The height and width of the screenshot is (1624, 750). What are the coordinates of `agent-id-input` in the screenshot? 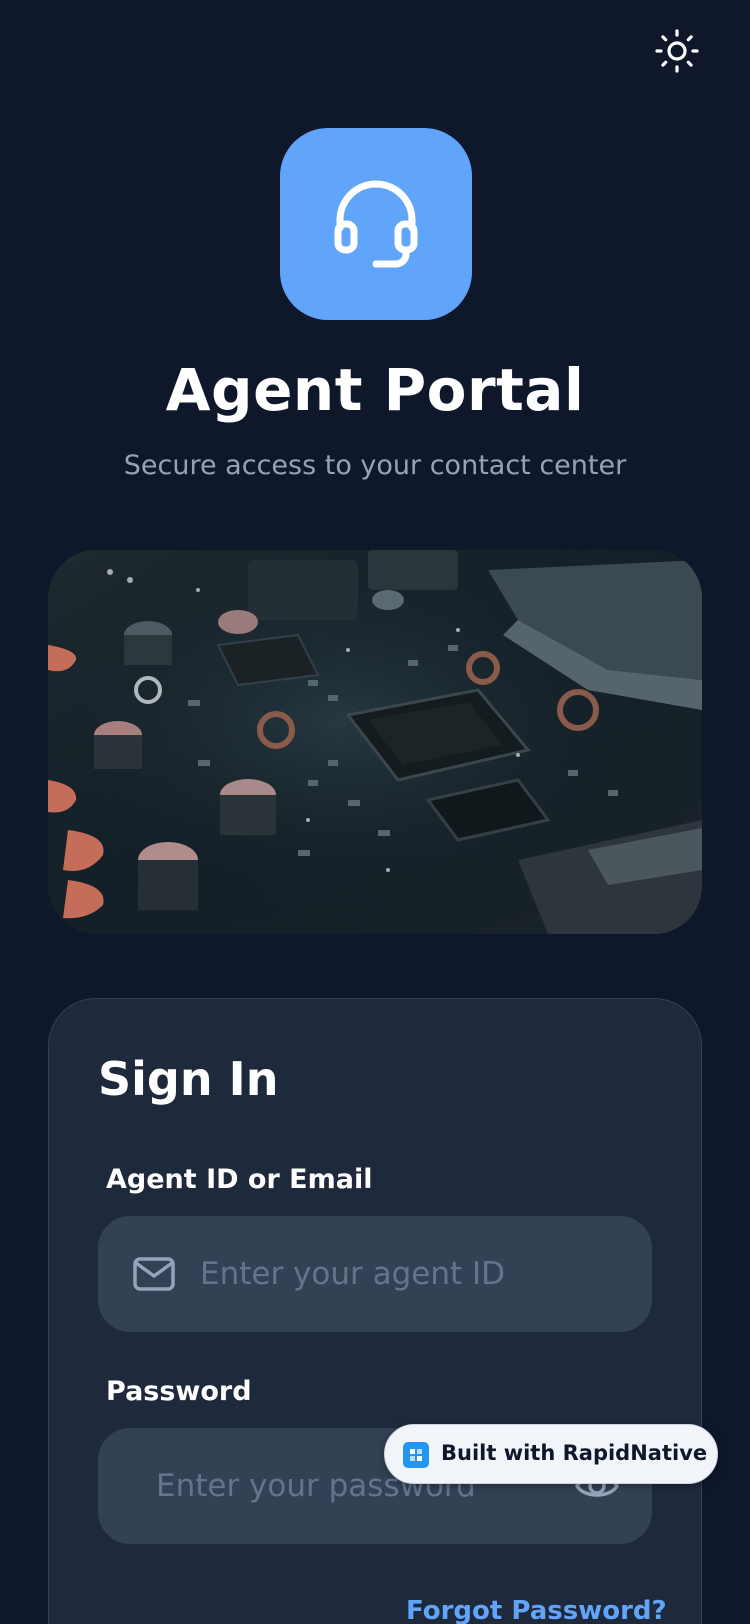 It's located at (415, 1274).